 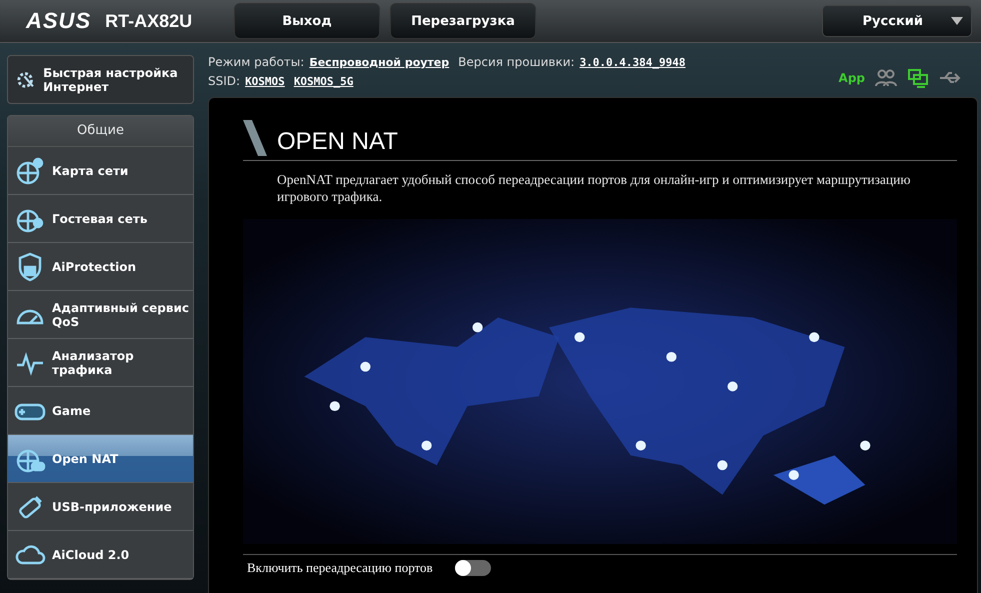 I want to click on caret-icon, so click(x=957, y=21).